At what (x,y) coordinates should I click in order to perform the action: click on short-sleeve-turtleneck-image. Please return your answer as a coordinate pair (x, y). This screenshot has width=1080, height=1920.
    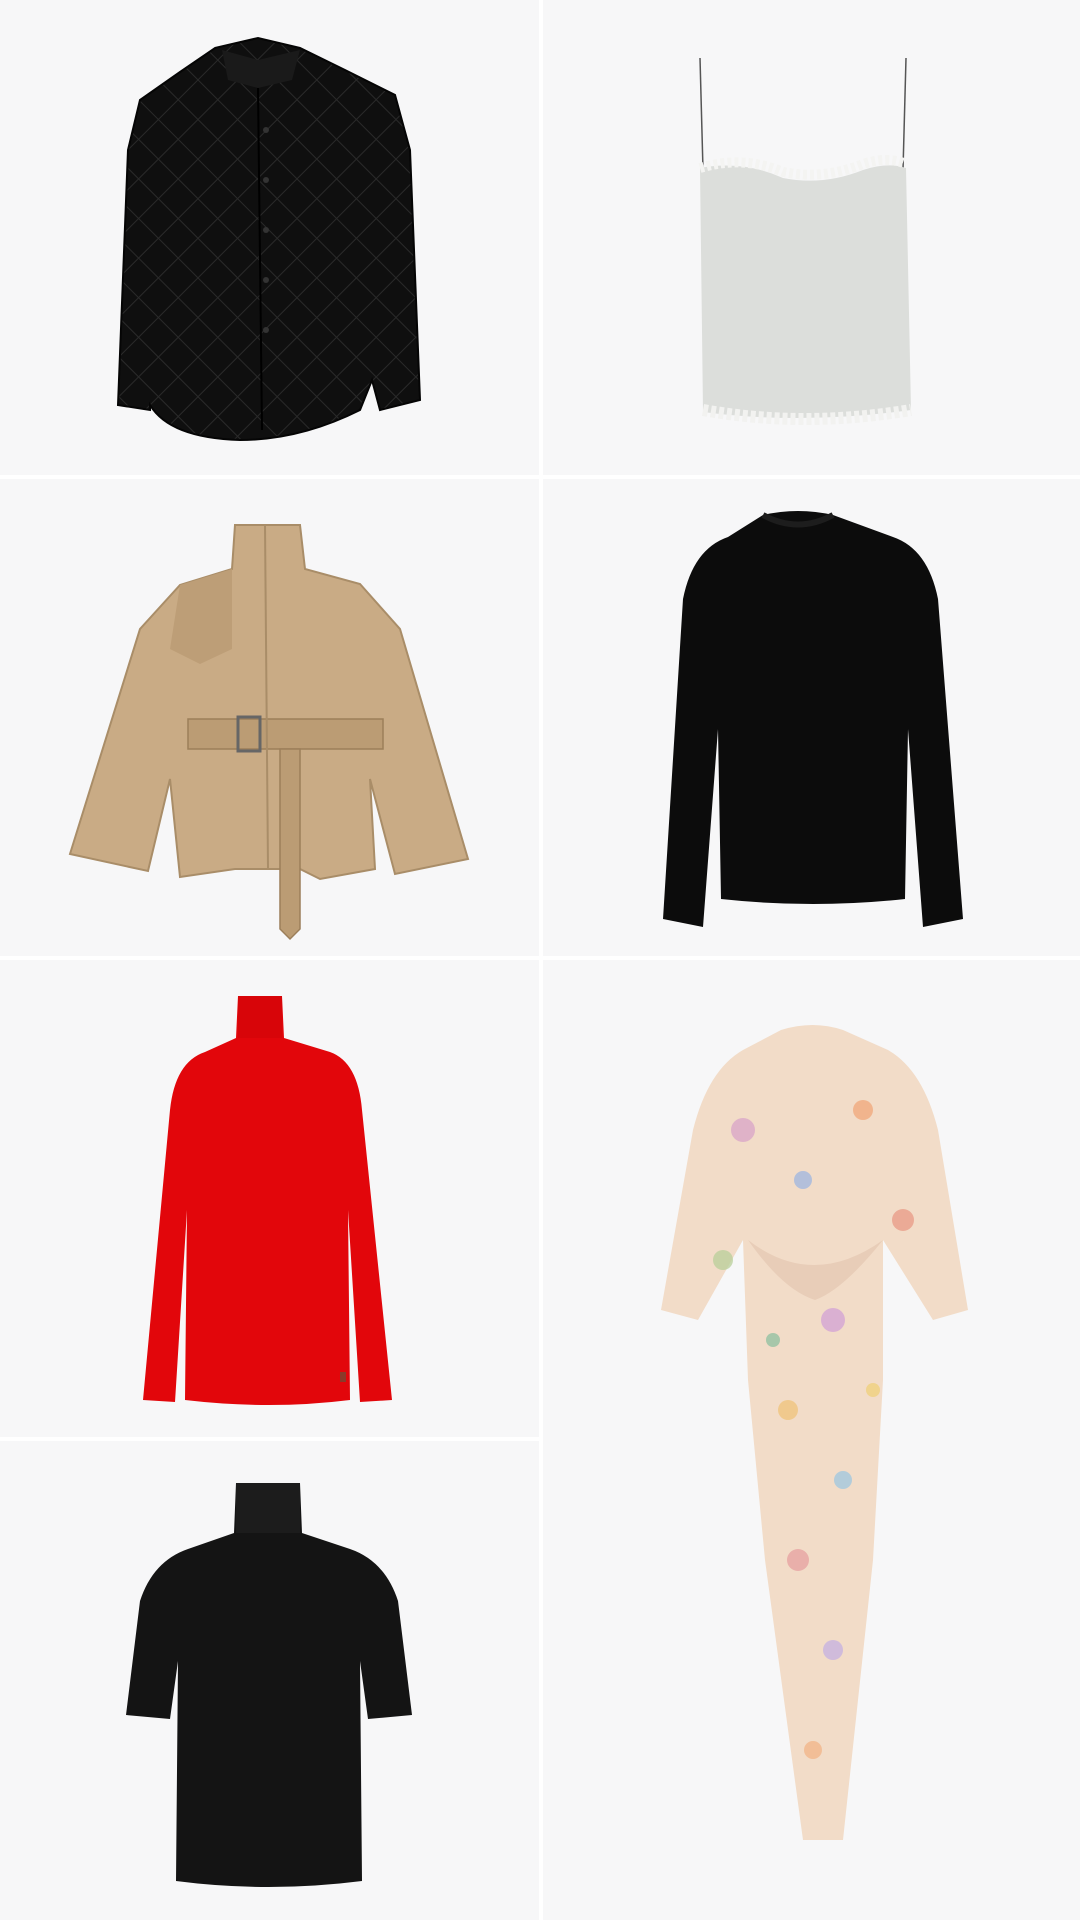
    Looking at the image, I should click on (269, 1685).